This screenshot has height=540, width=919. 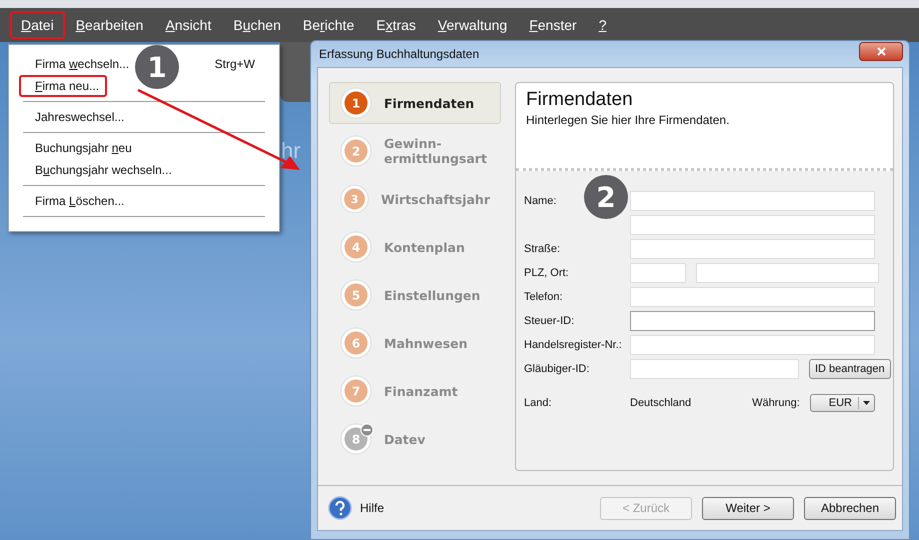 I want to click on wizard-step: 1 Firmendaten, so click(x=415, y=103).